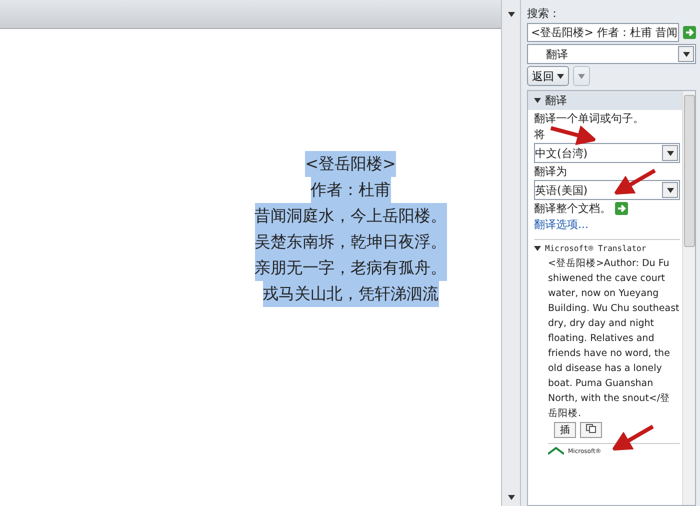 This screenshot has width=700, height=506. I want to click on scroll-down-icon, so click(511, 497).